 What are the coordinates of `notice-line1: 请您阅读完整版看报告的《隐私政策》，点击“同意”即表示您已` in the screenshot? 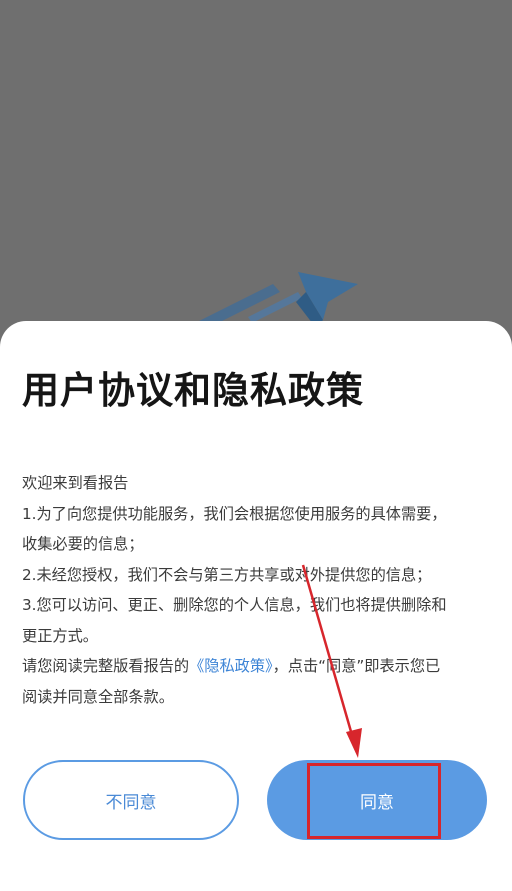 It's located at (258, 666).